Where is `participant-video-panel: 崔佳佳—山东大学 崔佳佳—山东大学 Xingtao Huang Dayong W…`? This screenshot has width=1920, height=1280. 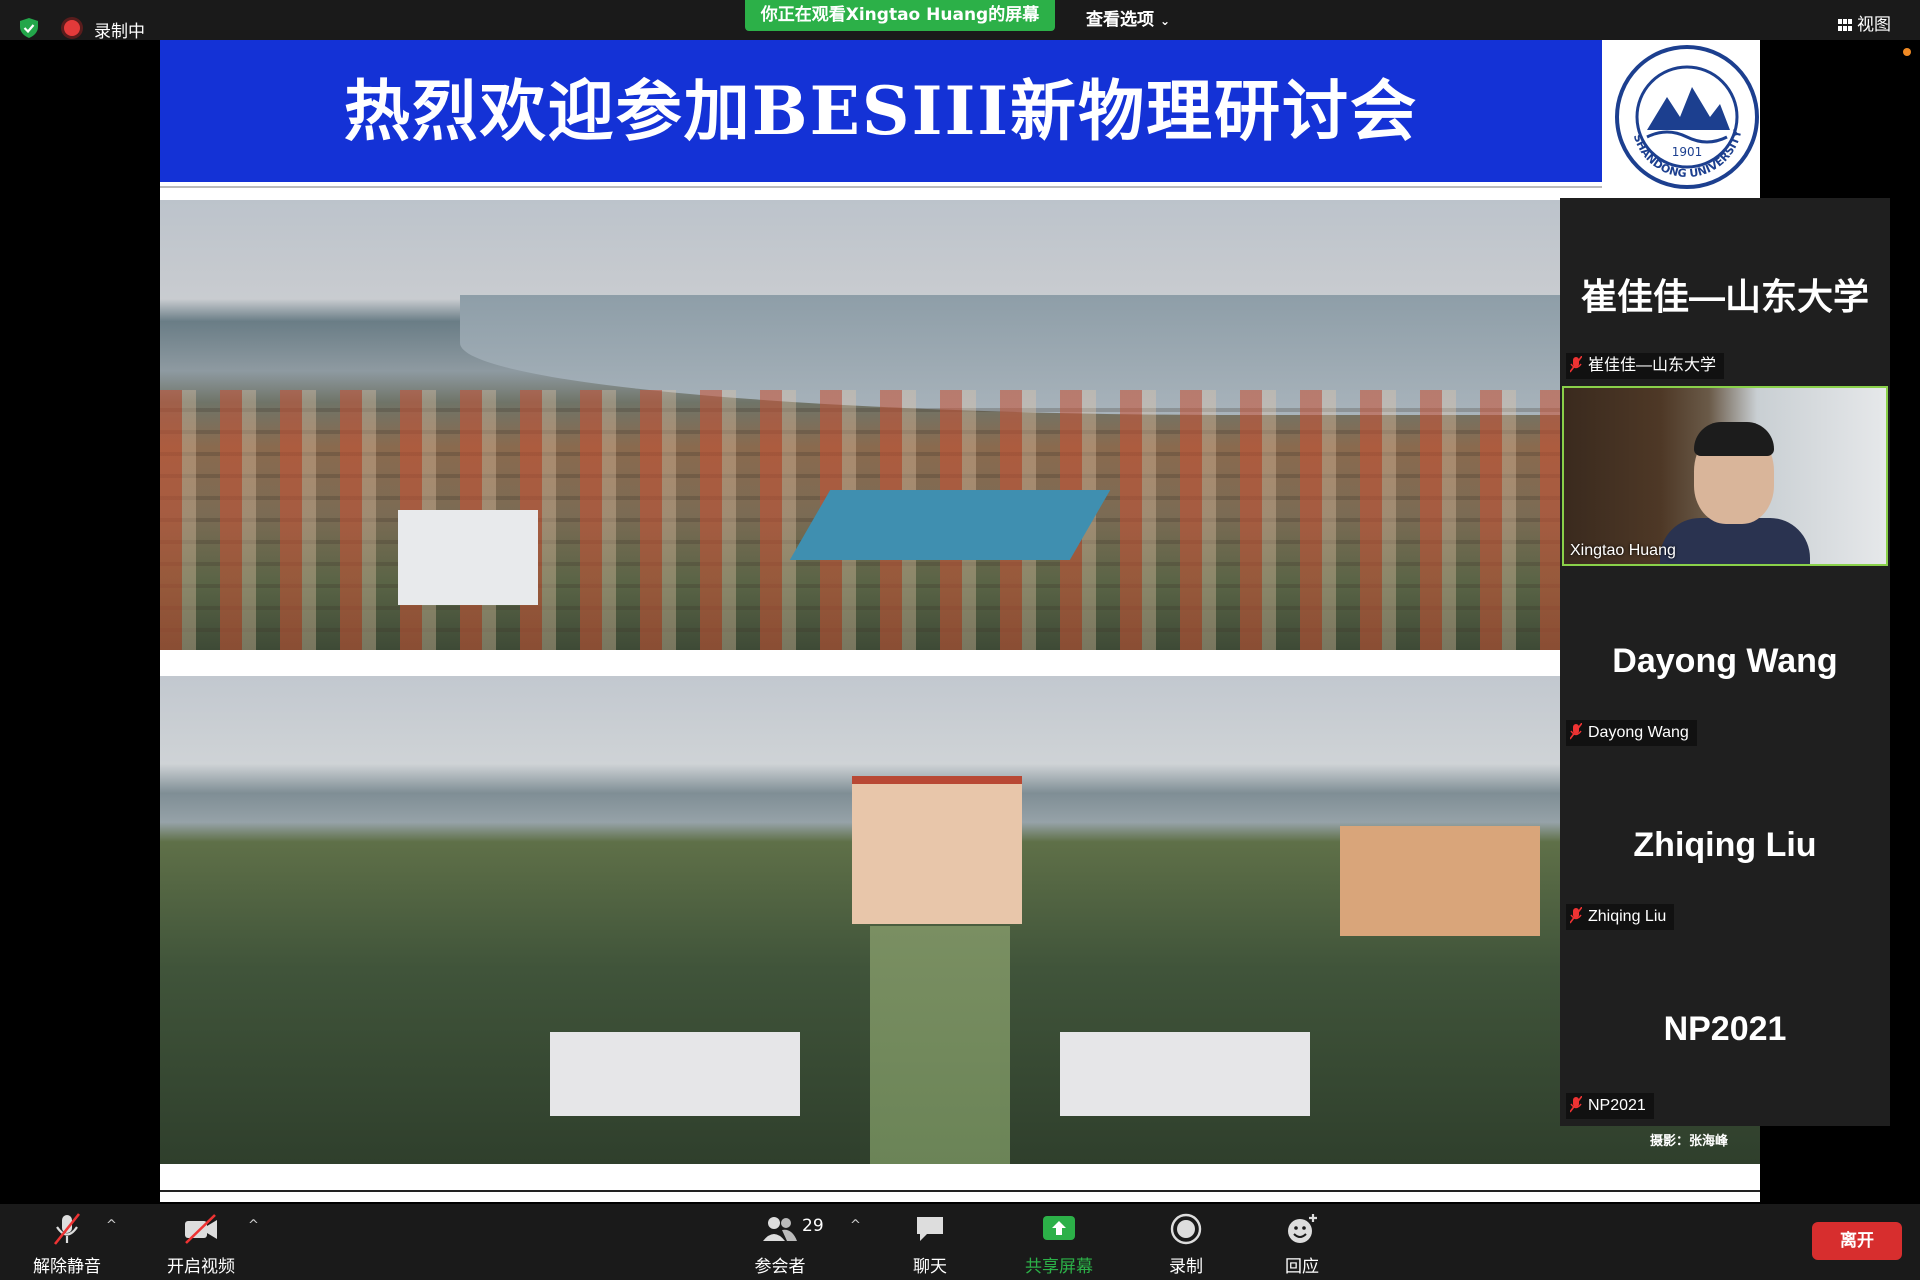 participant-video-panel: 崔佳佳—山东大学 崔佳佳—山东大学 Xingtao Huang Dayong W… is located at coordinates (1725, 662).